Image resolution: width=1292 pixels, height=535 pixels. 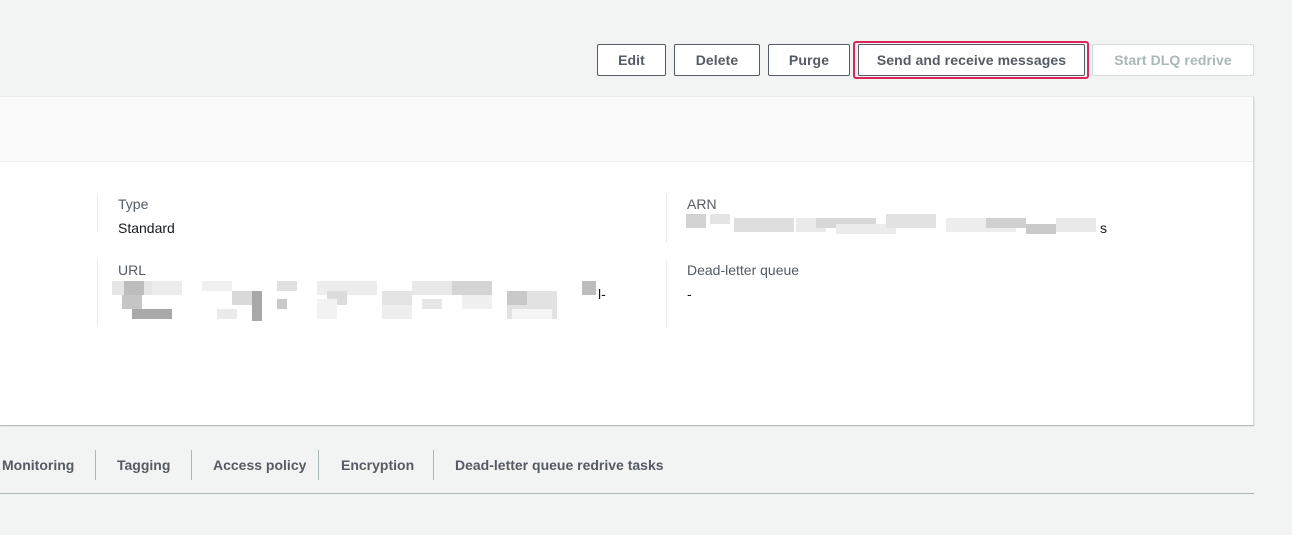 What do you see at coordinates (143, 465) in the screenshot?
I see `tab-tagging: Tagging` at bounding box center [143, 465].